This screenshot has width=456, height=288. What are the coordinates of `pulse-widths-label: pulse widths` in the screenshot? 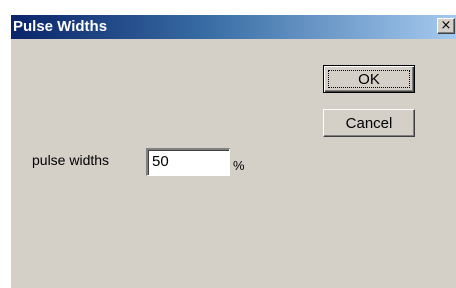 It's located at (71, 160).